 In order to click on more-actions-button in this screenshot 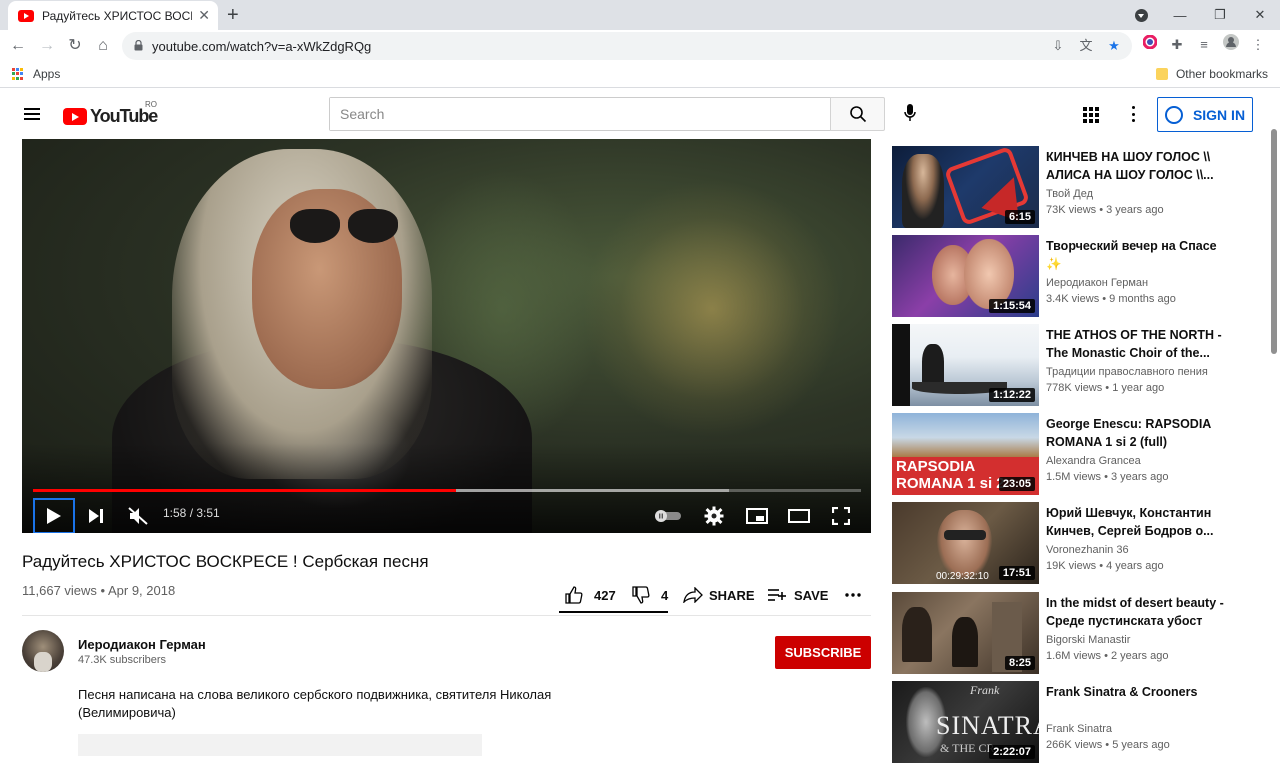, I will do `click(853, 595)`.